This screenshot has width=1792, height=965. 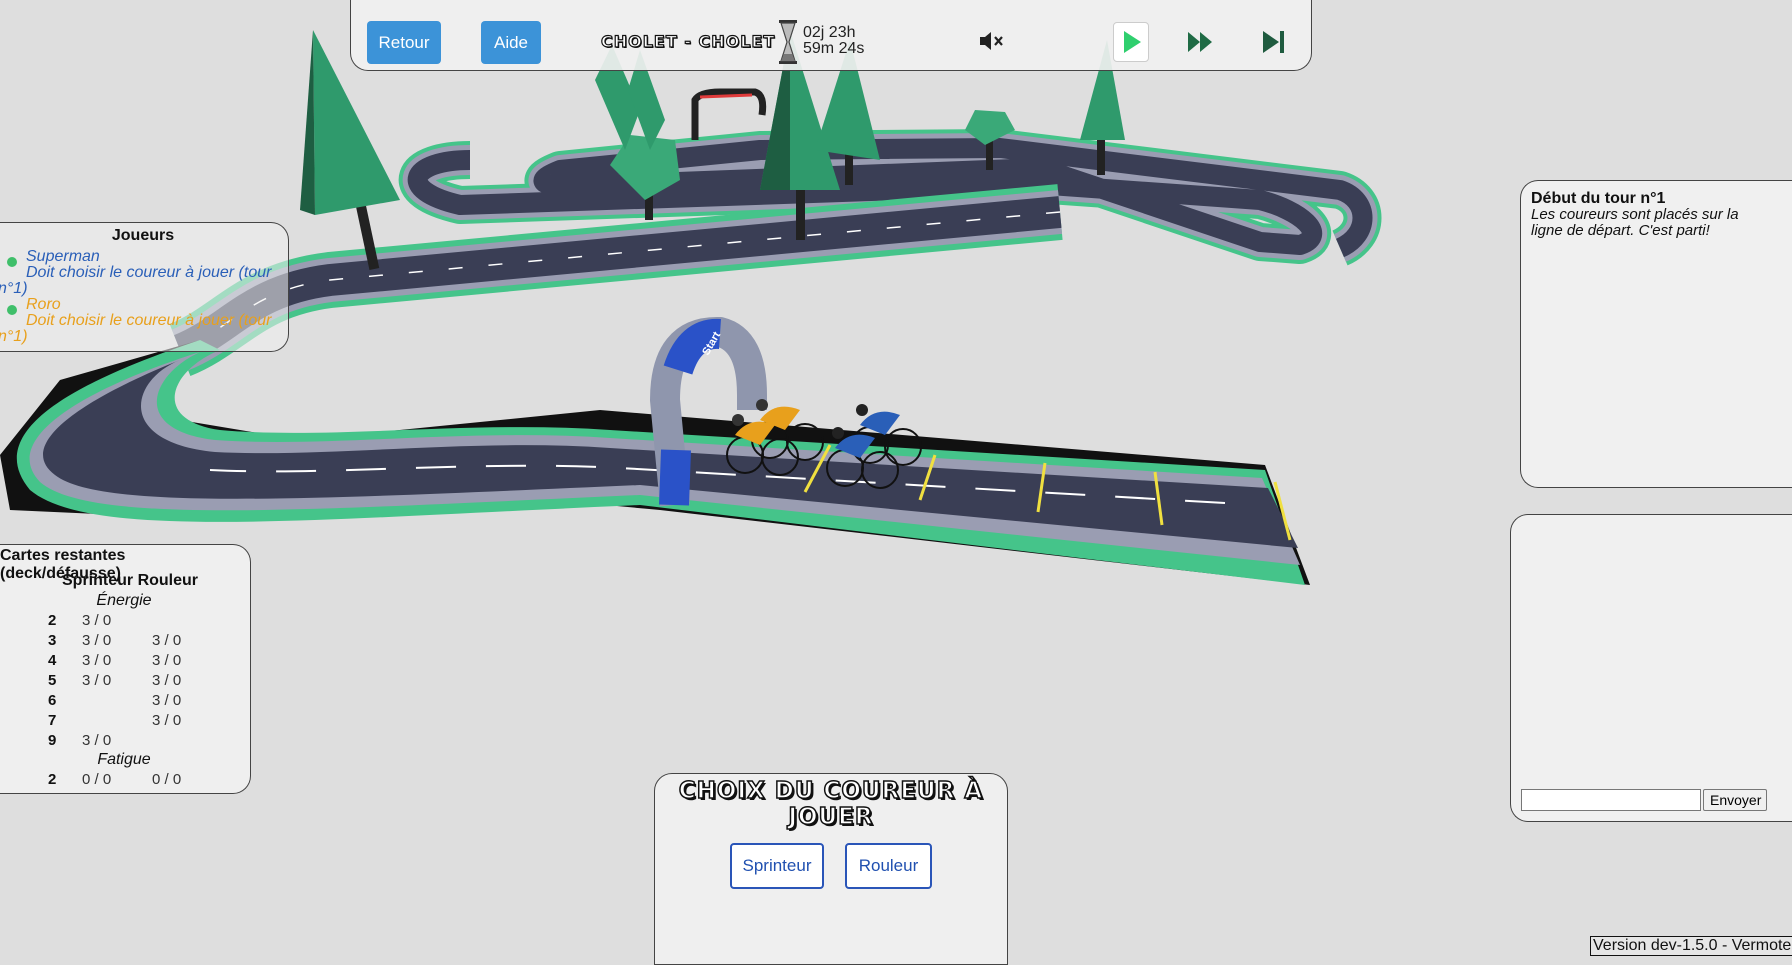 What do you see at coordinates (167, 779) in the screenshot?
I see `rouleur-count: 0 / 0` at bounding box center [167, 779].